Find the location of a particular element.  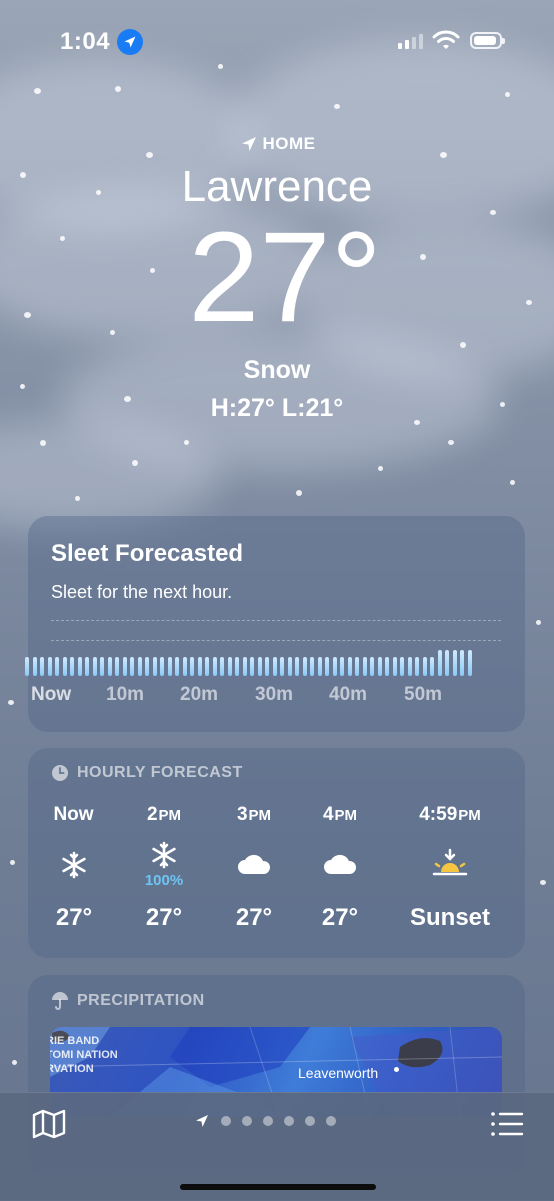

umbrella-icon is located at coordinates (60, 1001).